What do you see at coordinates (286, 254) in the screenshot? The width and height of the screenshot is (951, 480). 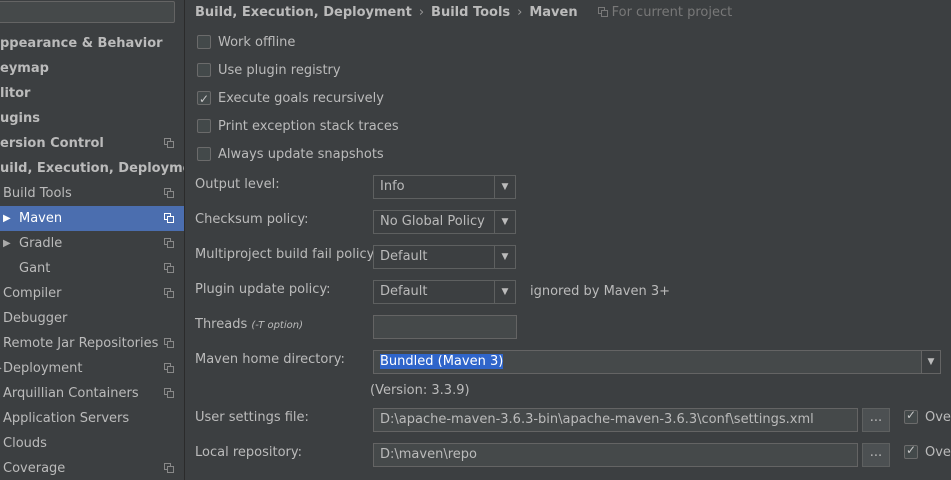 I see `multiproject-fail-policy-label: Multiproject build fail policy:` at bounding box center [286, 254].